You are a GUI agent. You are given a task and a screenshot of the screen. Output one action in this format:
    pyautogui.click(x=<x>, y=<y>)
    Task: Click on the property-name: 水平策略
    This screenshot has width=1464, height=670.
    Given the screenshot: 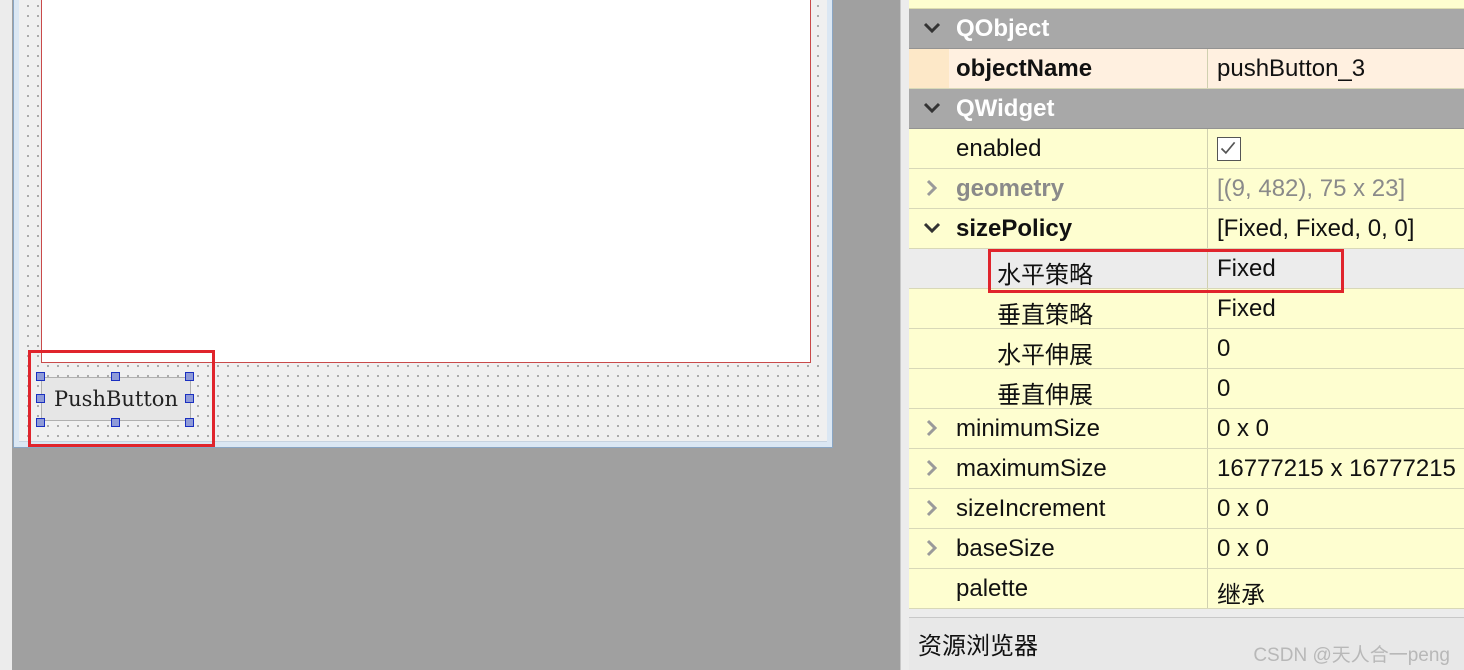 What is the action you would take?
    pyautogui.click(x=1045, y=275)
    